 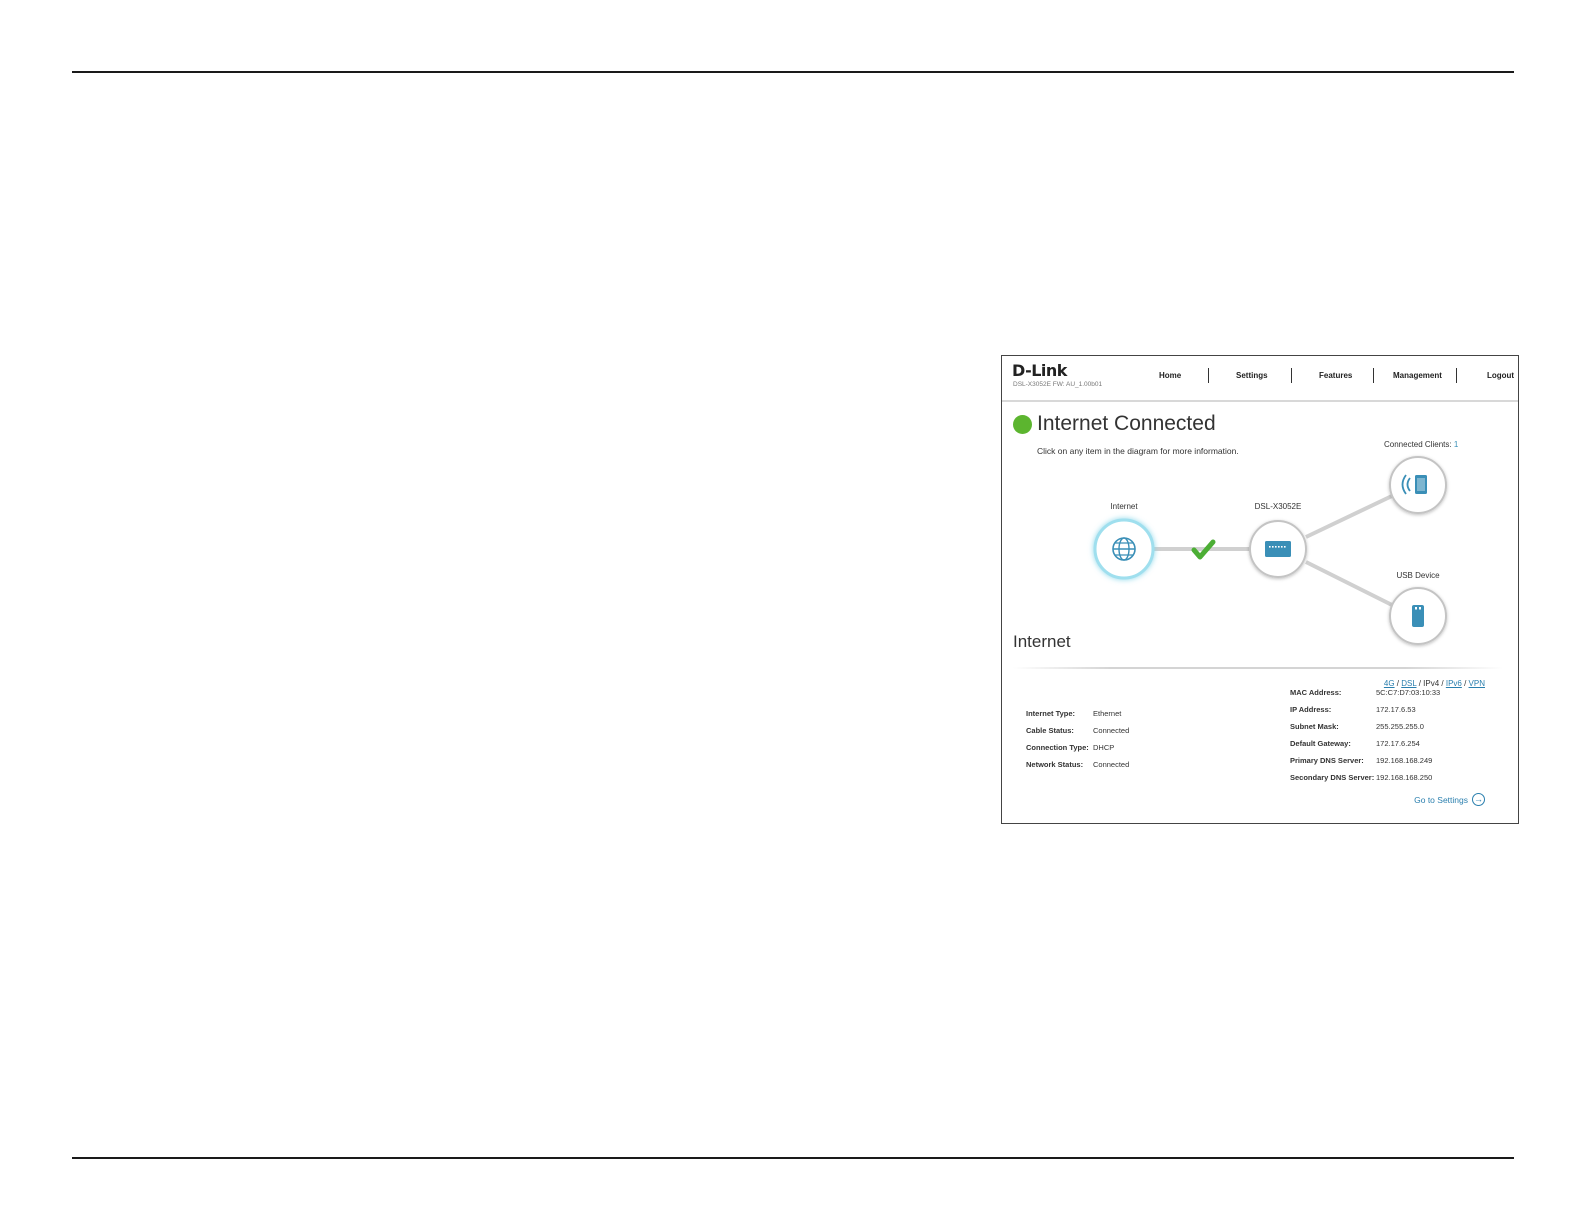 I want to click on info-row: IP Address: 172.17.6.53, so click(x=1353, y=709).